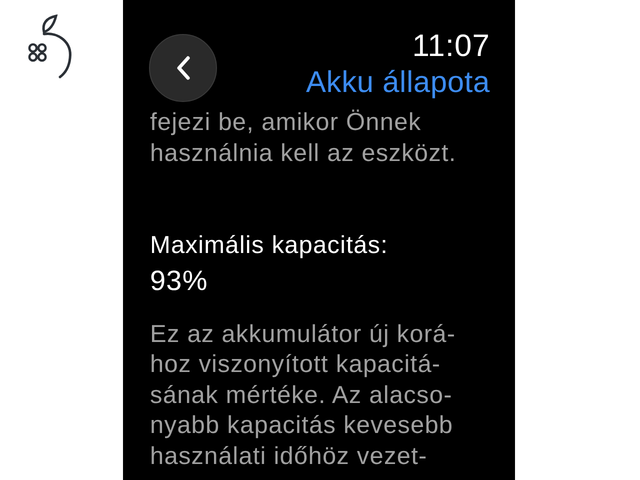  Describe the element at coordinates (51, 47) in the screenshot. I see `apple-logo-icon` at that location.